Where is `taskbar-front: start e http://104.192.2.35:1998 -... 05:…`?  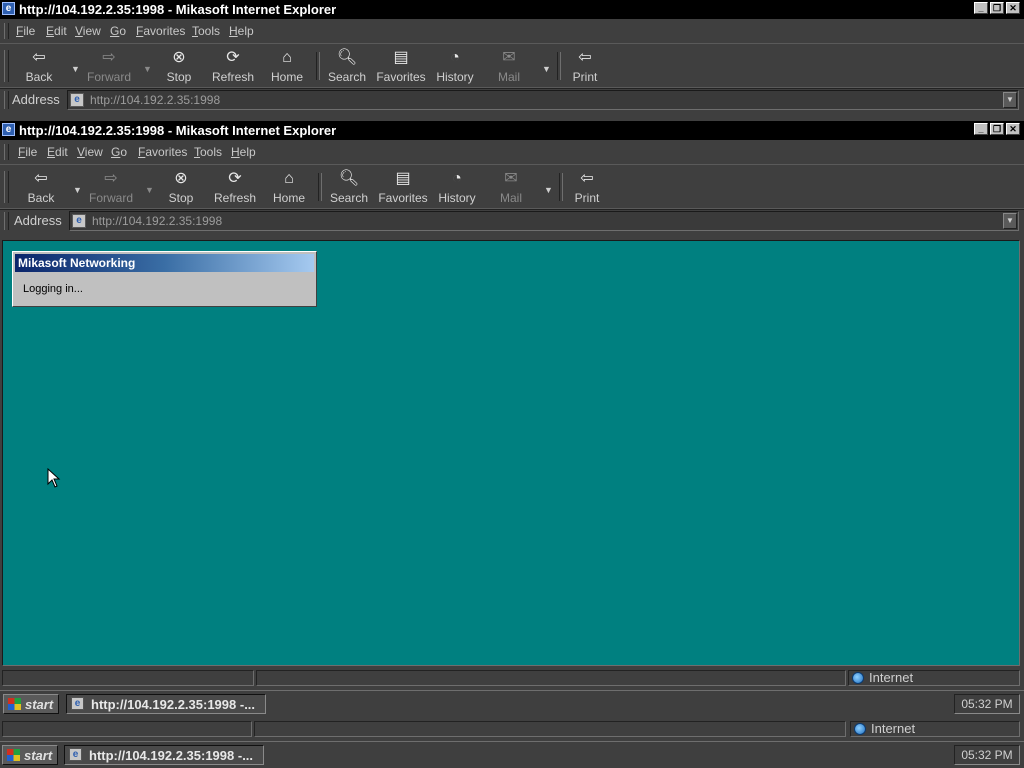
taskbar-front: start e http://104.192.2.35:1998 -... 05:… is located at coordinates (512, 703).